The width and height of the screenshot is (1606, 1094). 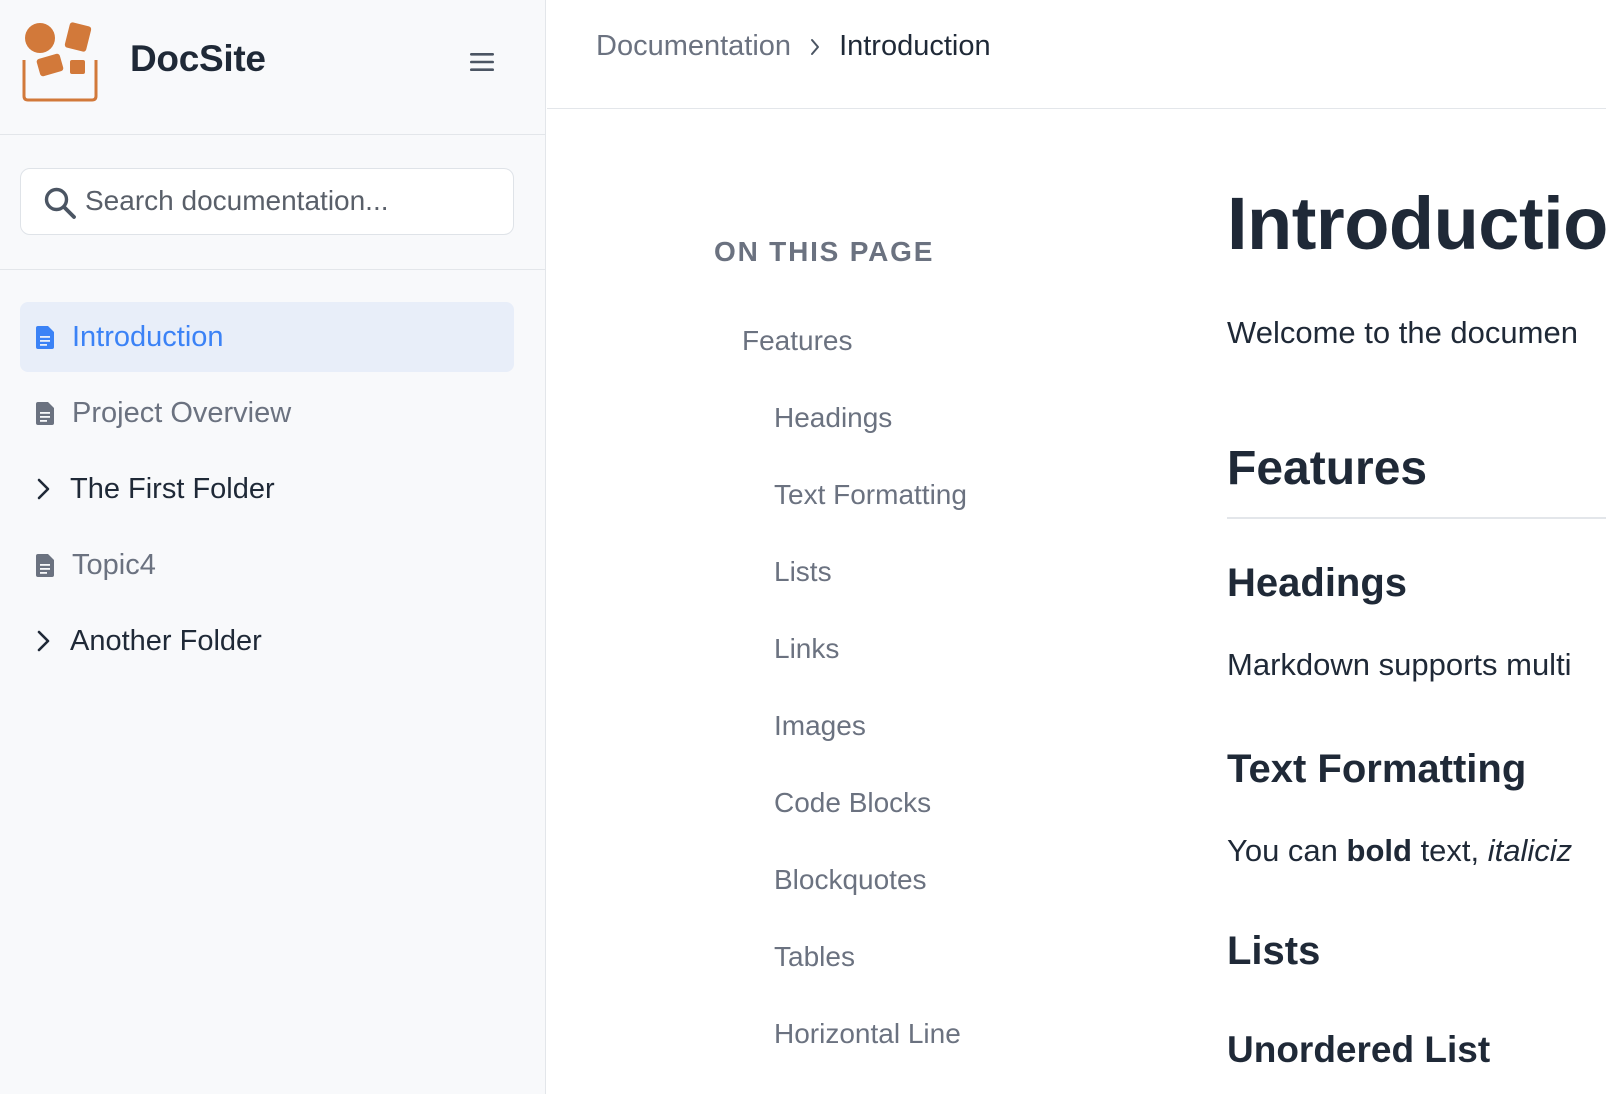 I want to click on hamburger-icon, so click(x=482, y=62).